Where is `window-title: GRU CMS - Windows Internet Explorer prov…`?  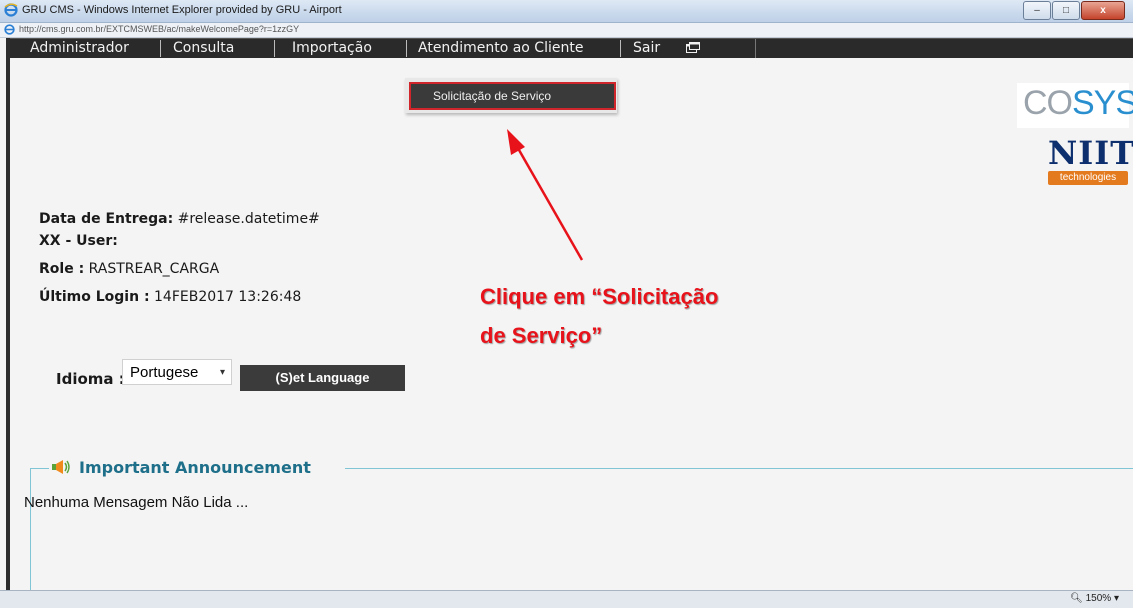 window-title: GRU CMS - Windows Internet Explorer prov… is located at coordinates (182, 10).